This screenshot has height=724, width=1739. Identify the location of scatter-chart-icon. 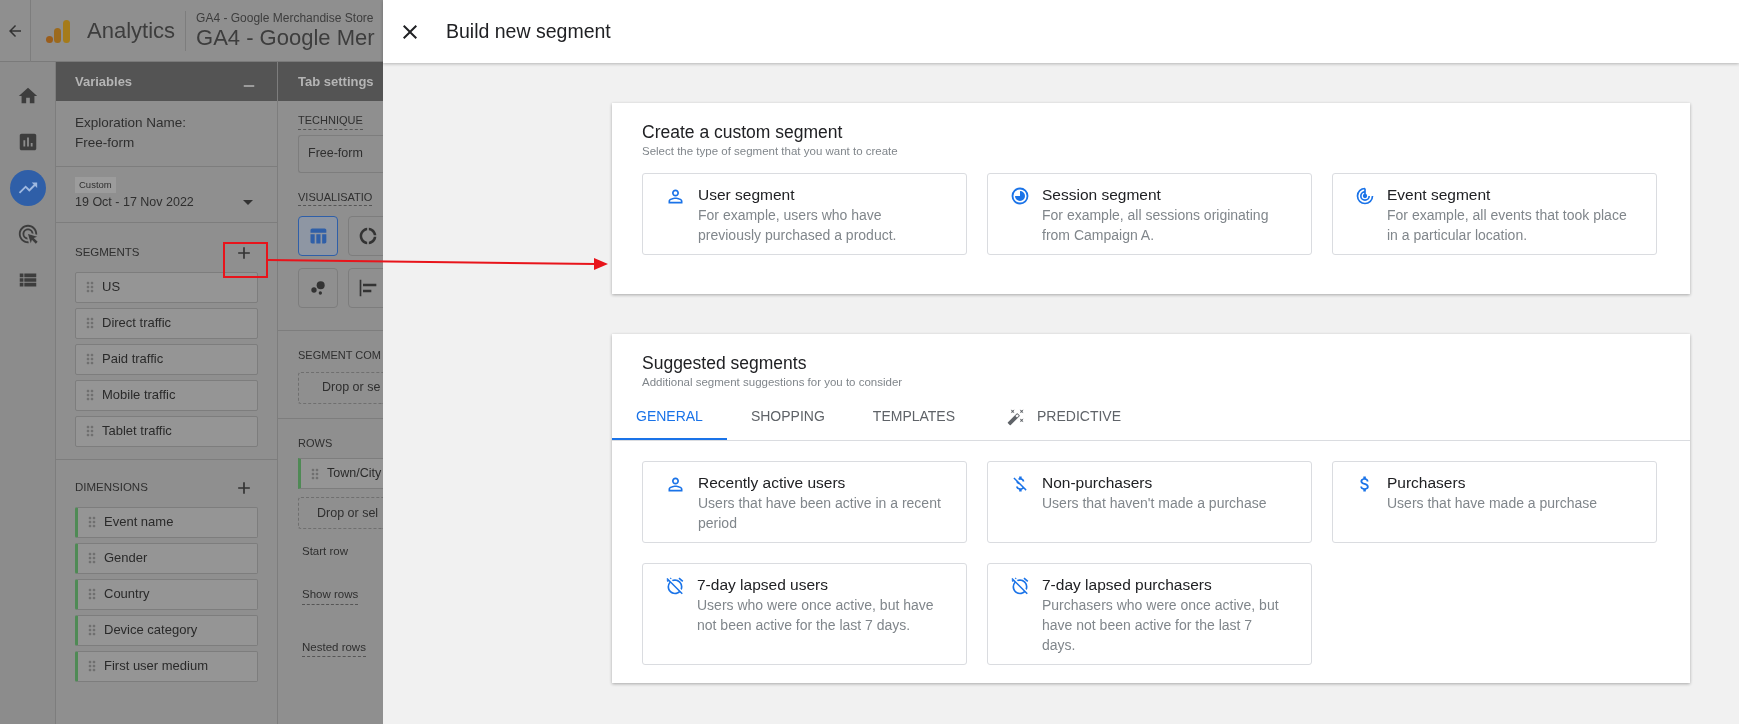
(318, 288).